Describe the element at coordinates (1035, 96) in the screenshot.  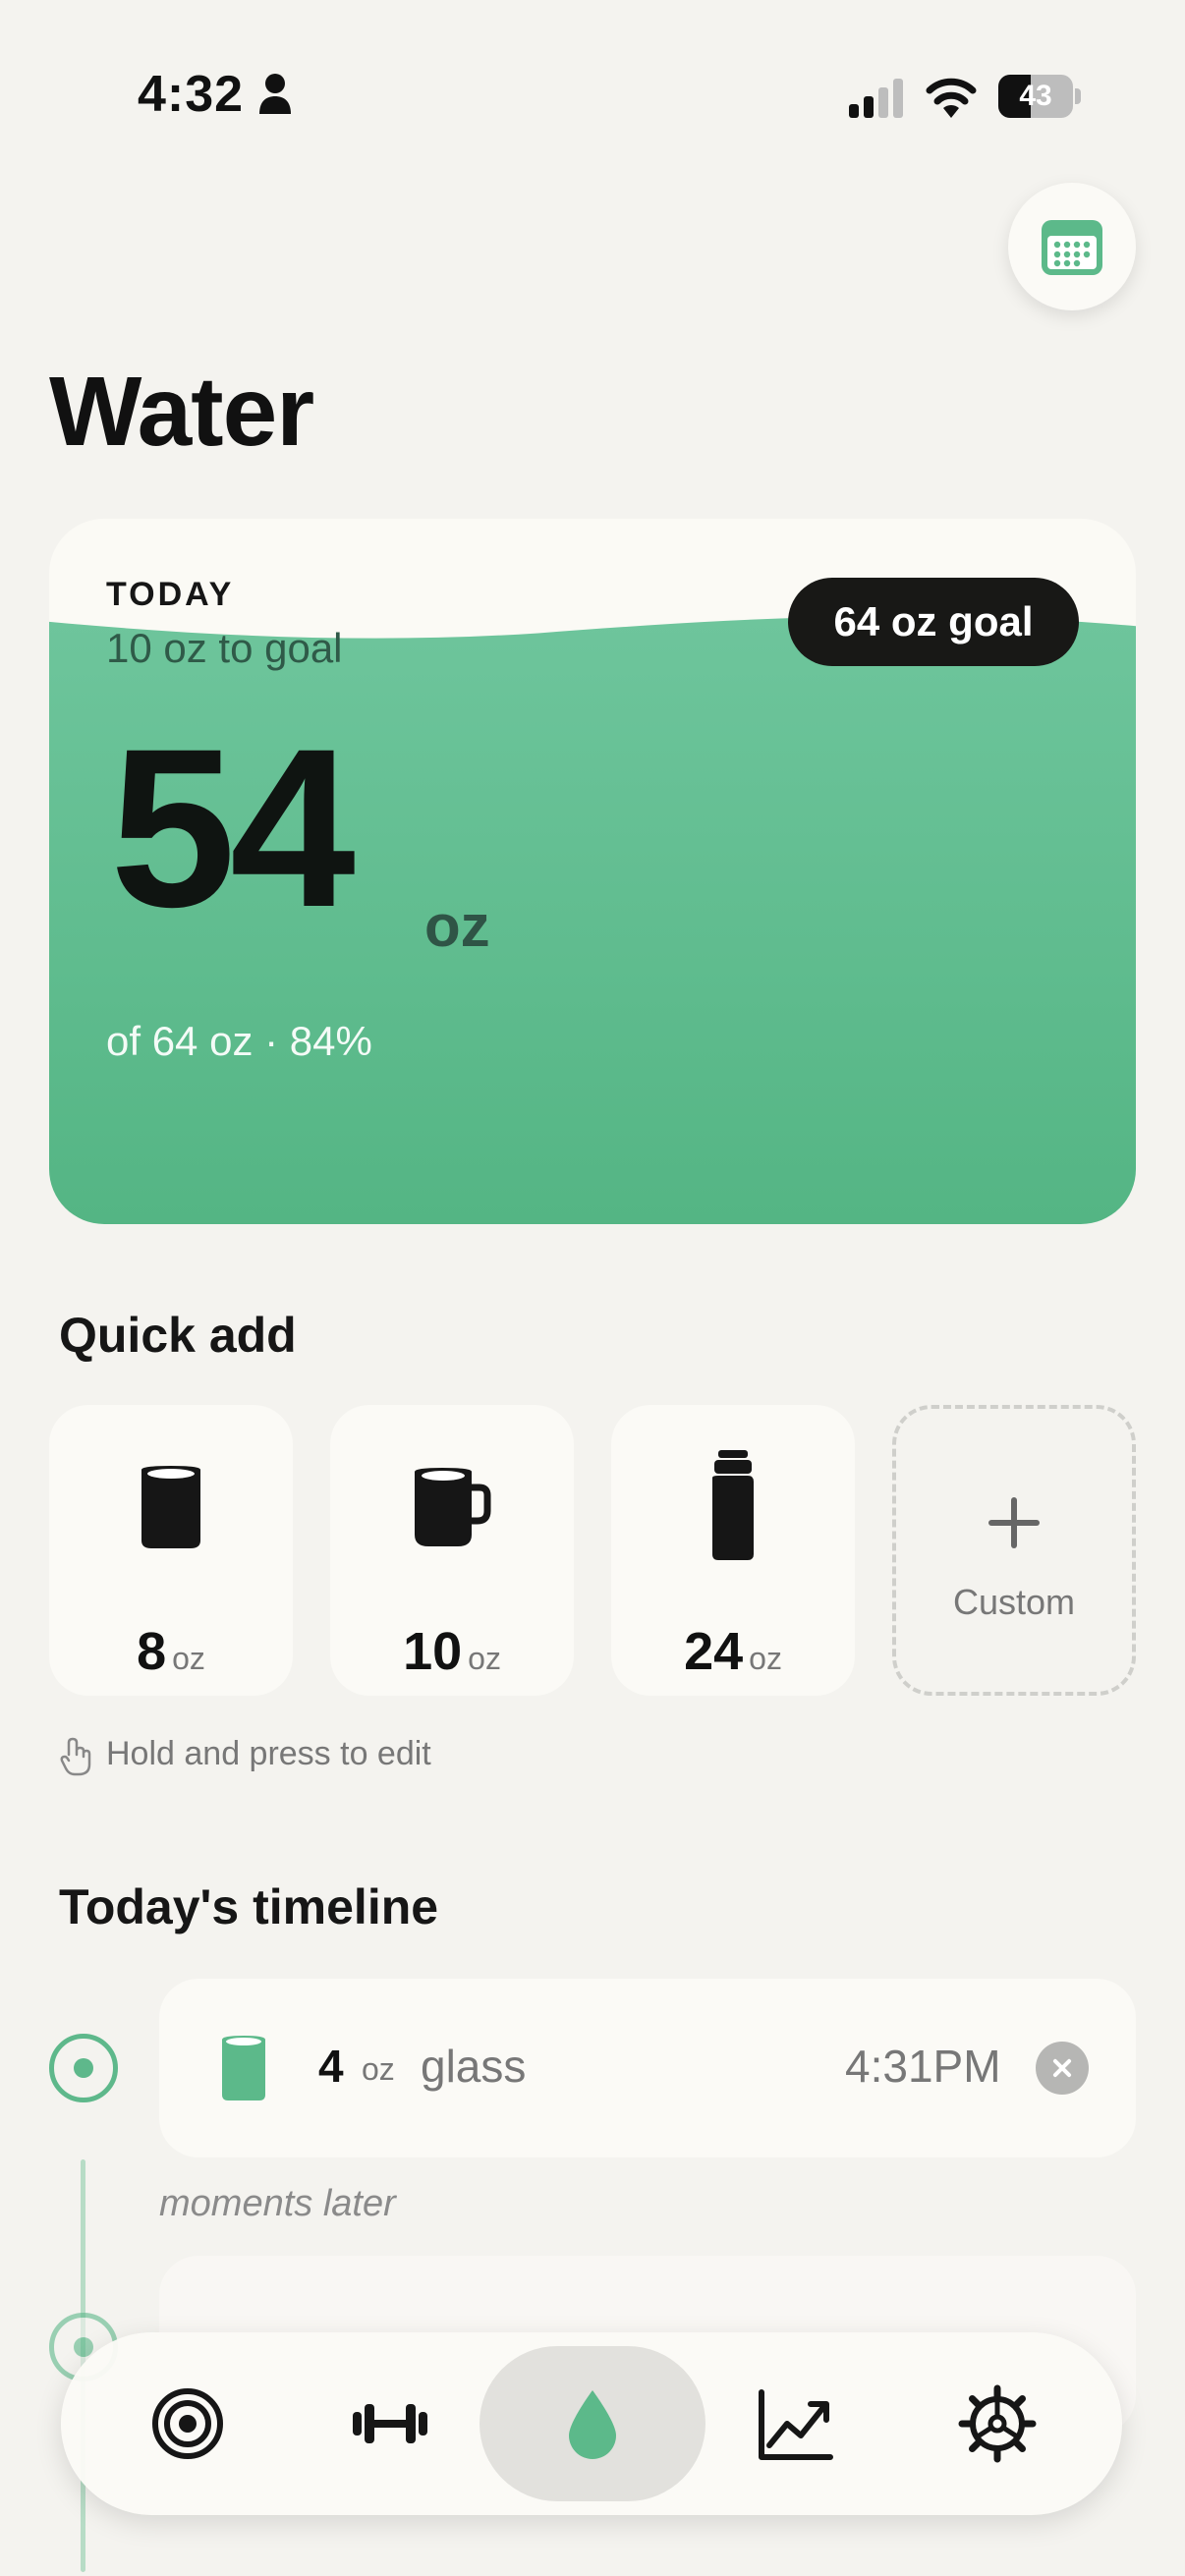
I see `battery-level: 43` at that location.